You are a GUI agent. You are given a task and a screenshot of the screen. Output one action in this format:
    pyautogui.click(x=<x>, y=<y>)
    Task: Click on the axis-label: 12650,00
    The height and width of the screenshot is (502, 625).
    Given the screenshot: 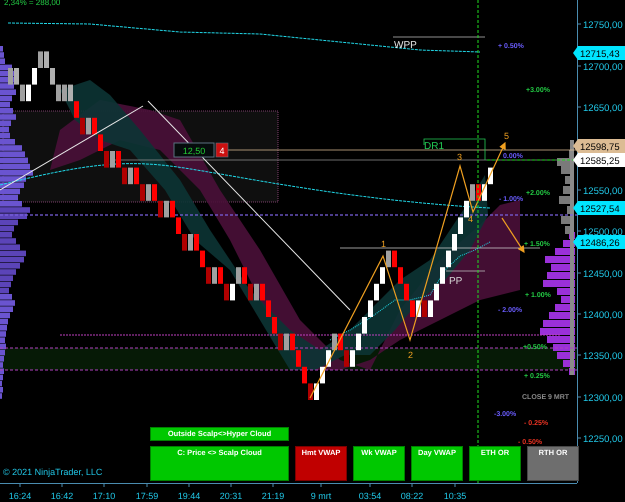 What is the action you would take?
    pyautogui.click(x=603, y=108)
    